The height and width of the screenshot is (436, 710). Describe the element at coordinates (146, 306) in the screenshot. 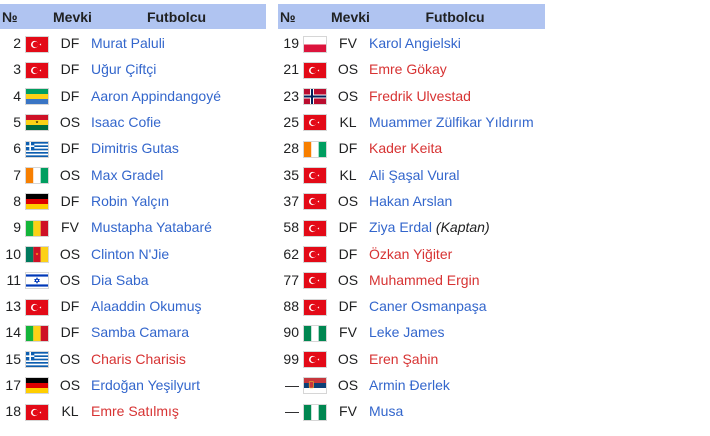

I see `player-link: Alaaddin Okumuş` at that location.